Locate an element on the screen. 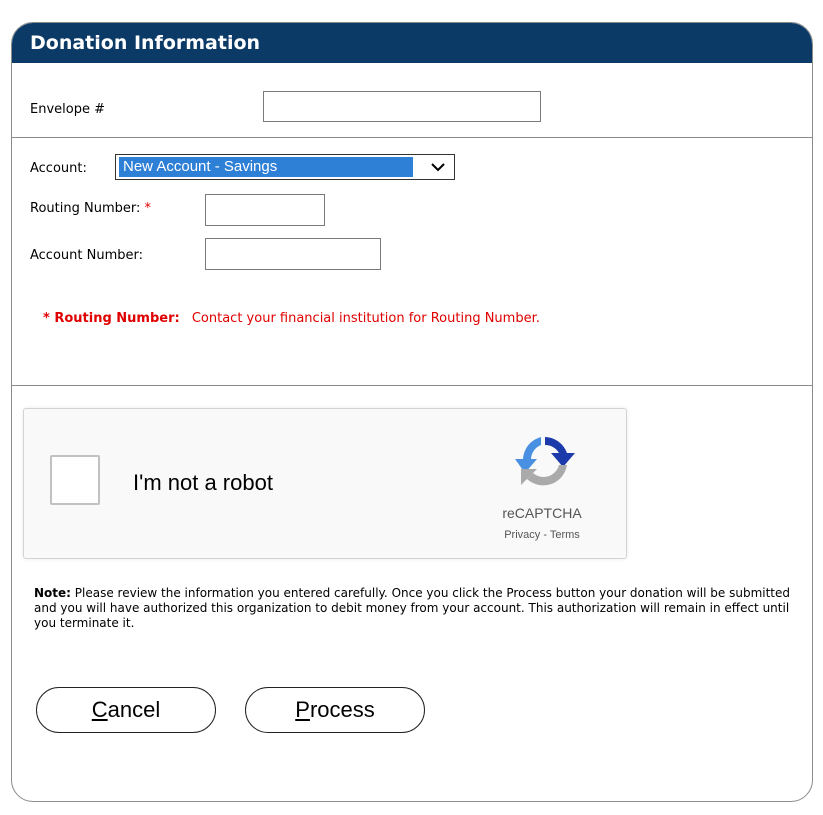  cancel-accel: C is located at coordinates (99, 709).